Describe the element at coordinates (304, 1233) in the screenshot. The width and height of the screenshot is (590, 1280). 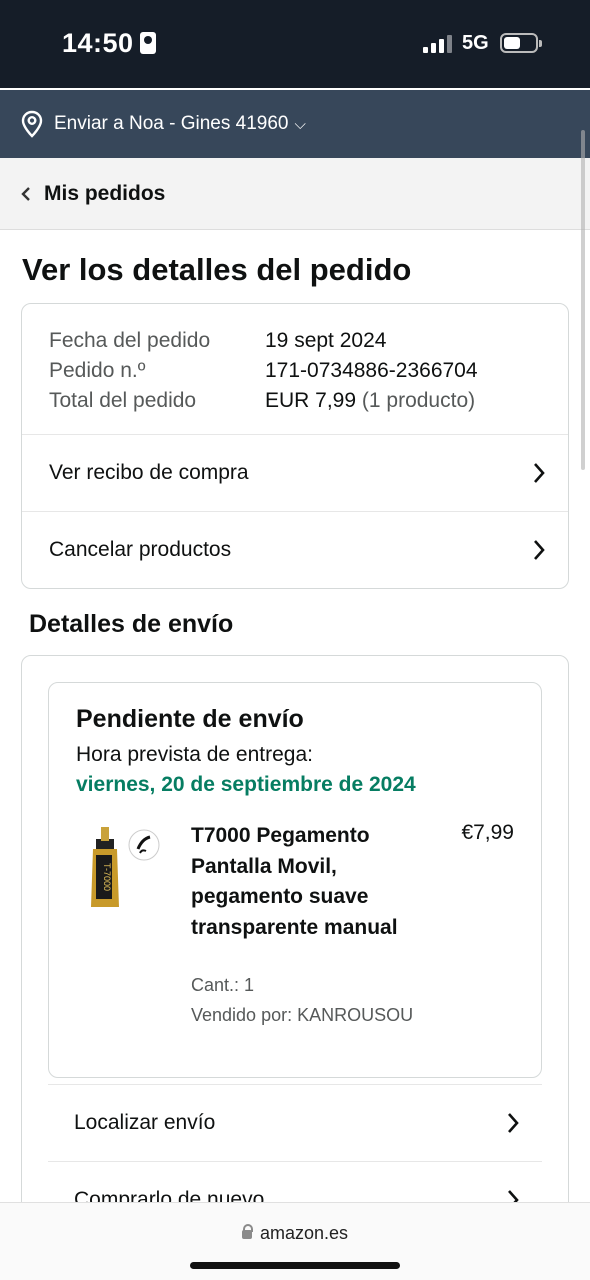
I see `url-text: amazon.es` at that location.